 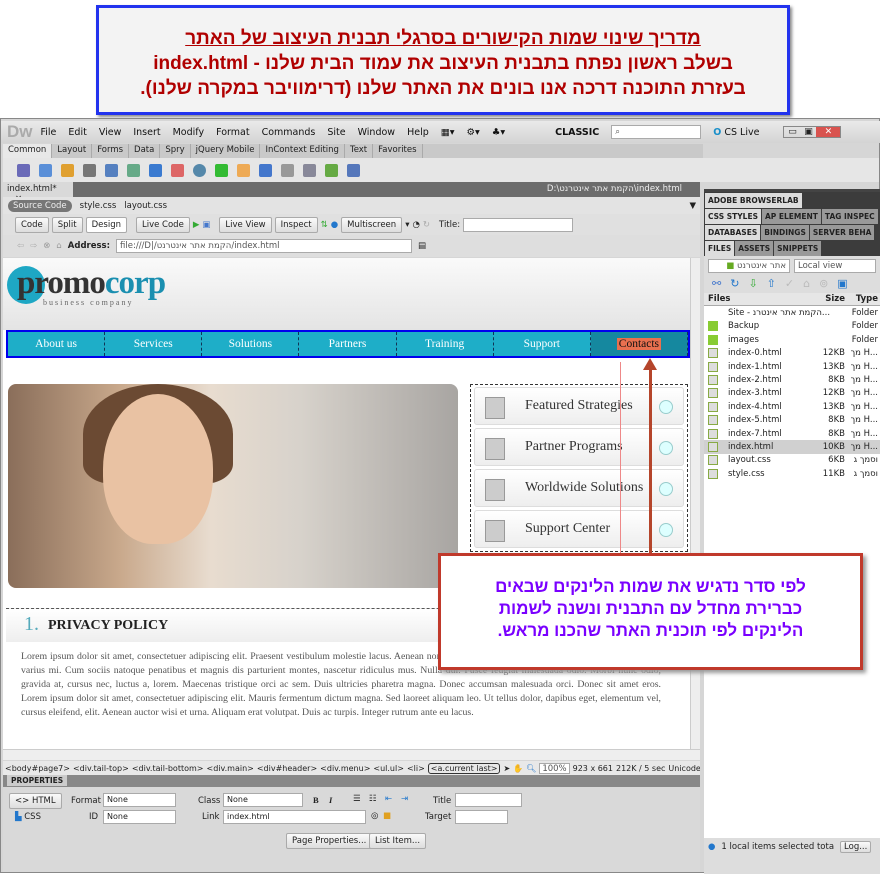 I want to click on zoom-tool-icon: 🔍︎, so click(x=531, y=768).